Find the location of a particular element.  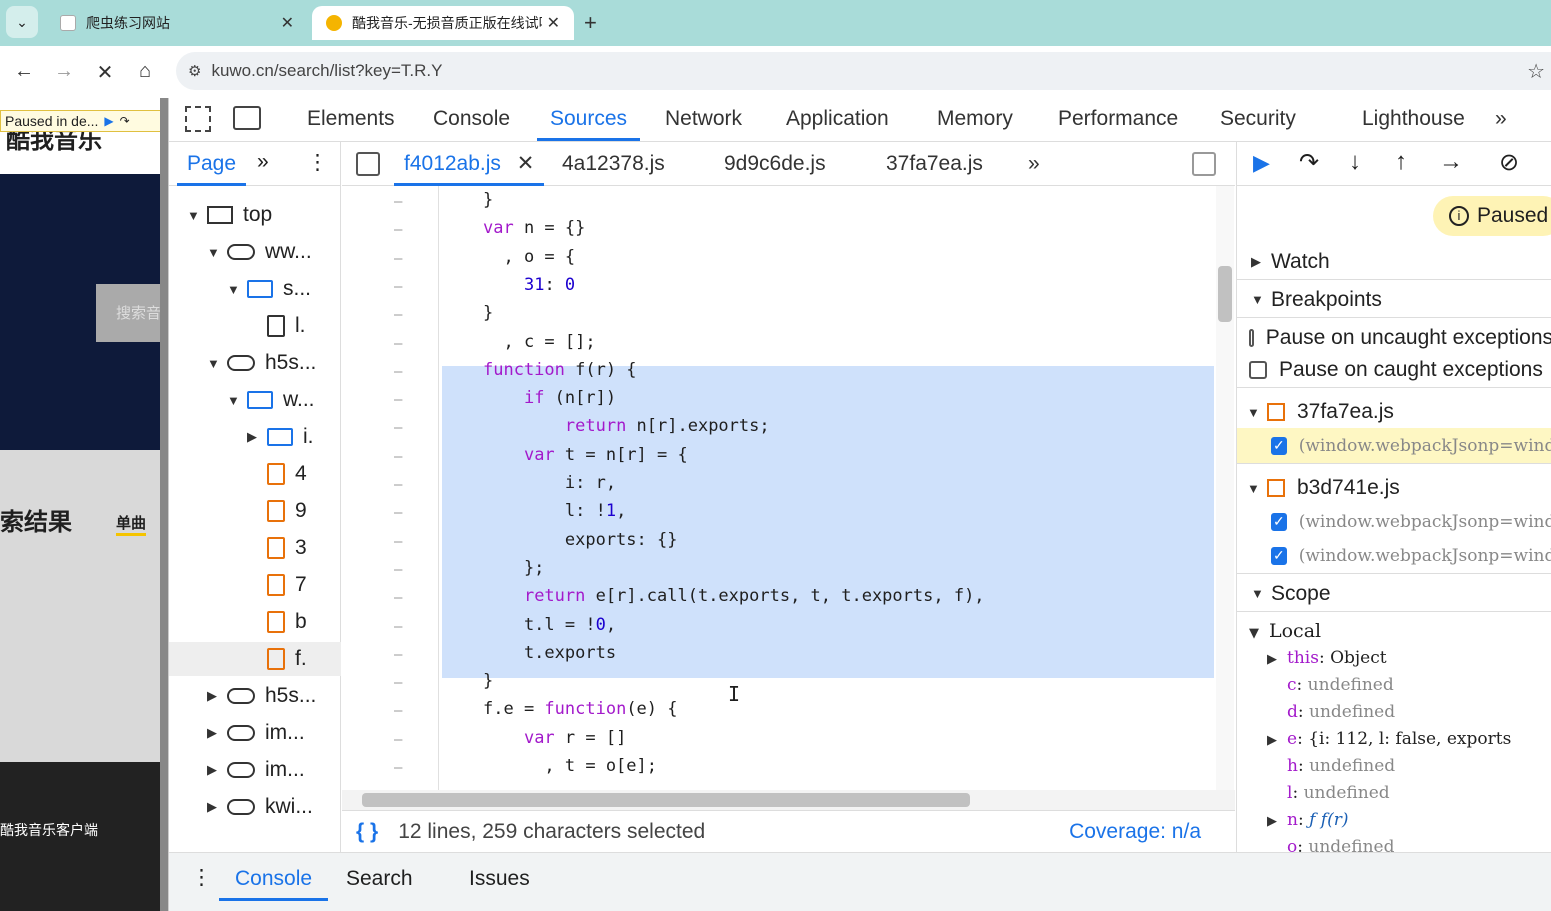

breakpoint-file: ▼ 37fa7ea.js is located at coordinates (1394, 412).